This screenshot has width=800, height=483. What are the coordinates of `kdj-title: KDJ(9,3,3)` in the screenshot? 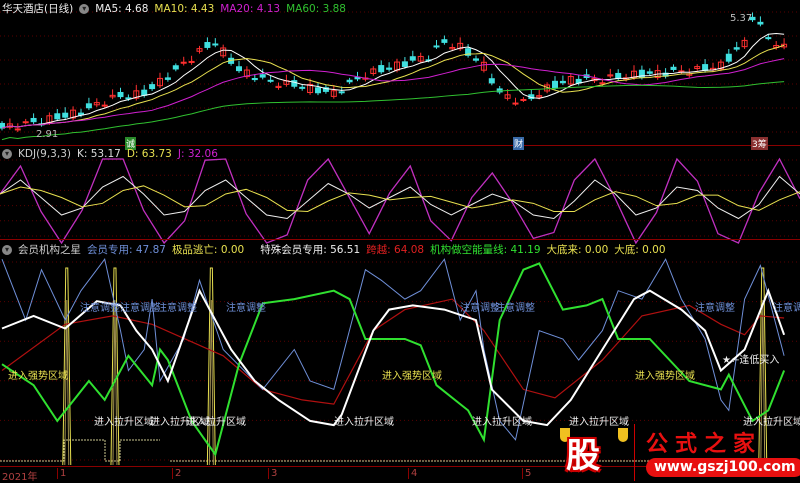 It's located at (44, 154).